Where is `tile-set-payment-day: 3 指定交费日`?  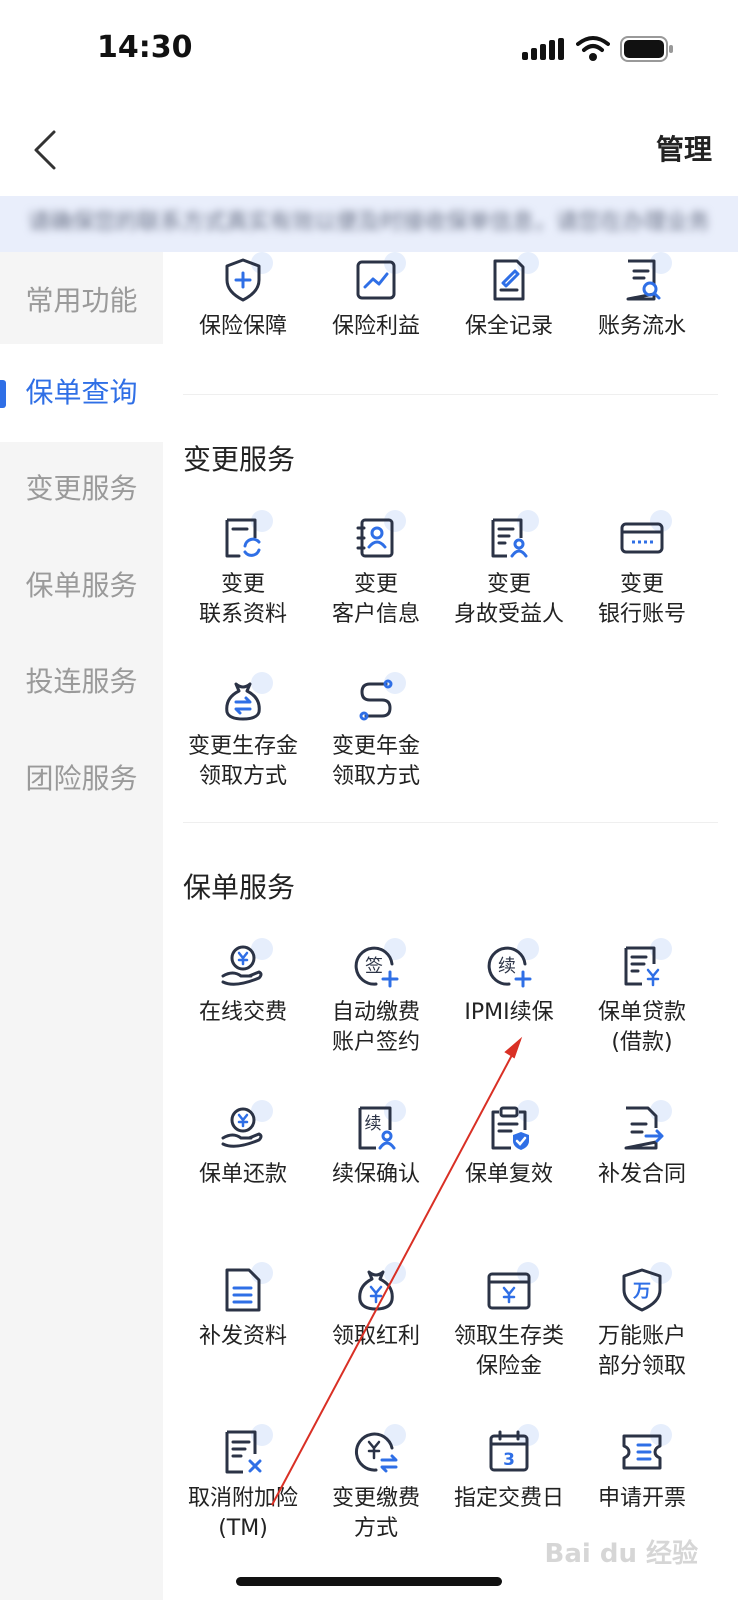 tile-set-payment-day: 3 指定交费日 is located at coordinates (509, 1469).